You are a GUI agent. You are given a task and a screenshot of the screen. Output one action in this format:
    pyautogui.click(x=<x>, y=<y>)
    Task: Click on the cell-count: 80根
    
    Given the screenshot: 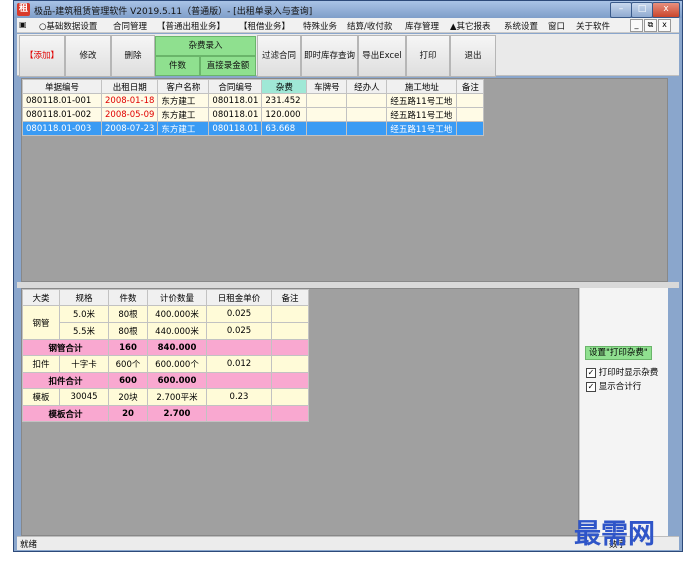 What is the action you would take?
    pyautogui.click(x=128, y=331)
    